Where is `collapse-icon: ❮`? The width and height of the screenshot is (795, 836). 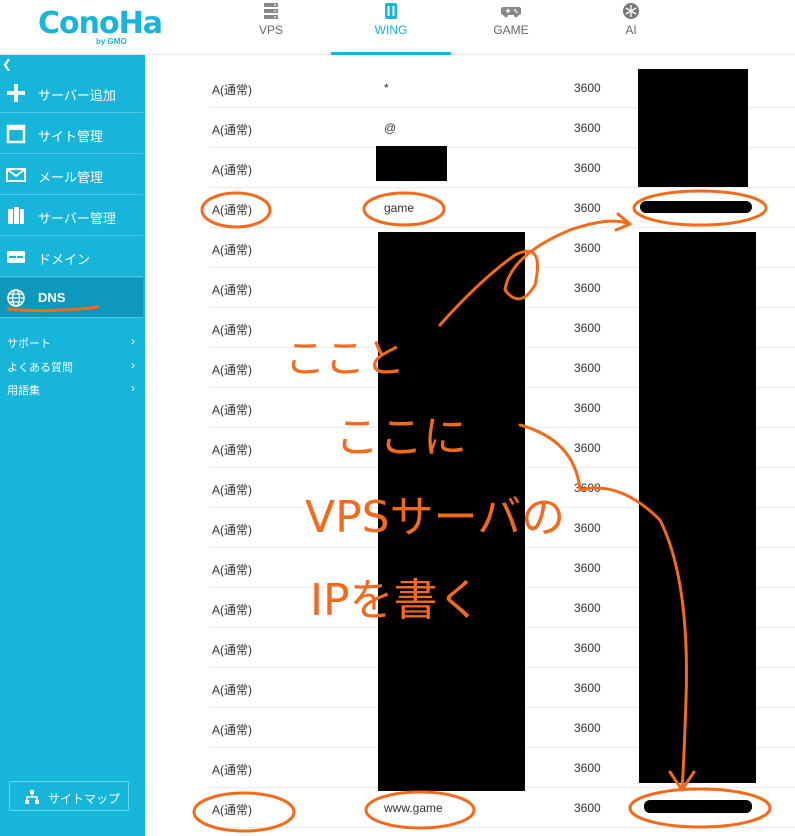 collapse-icon: ❮ is located at coordinates (7, 64).